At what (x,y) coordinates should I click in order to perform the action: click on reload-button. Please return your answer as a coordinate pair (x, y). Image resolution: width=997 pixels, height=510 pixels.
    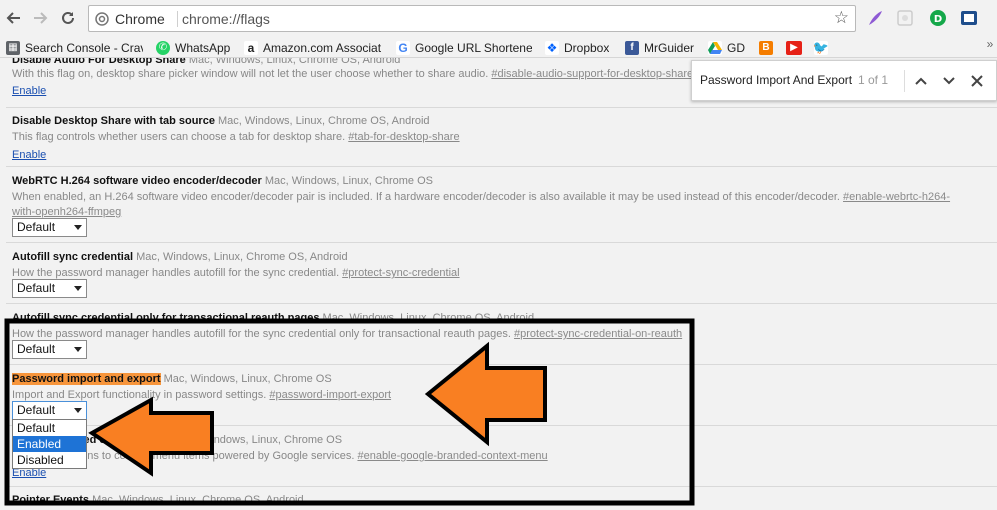
    Looking at the image, I should click on (68, 18).